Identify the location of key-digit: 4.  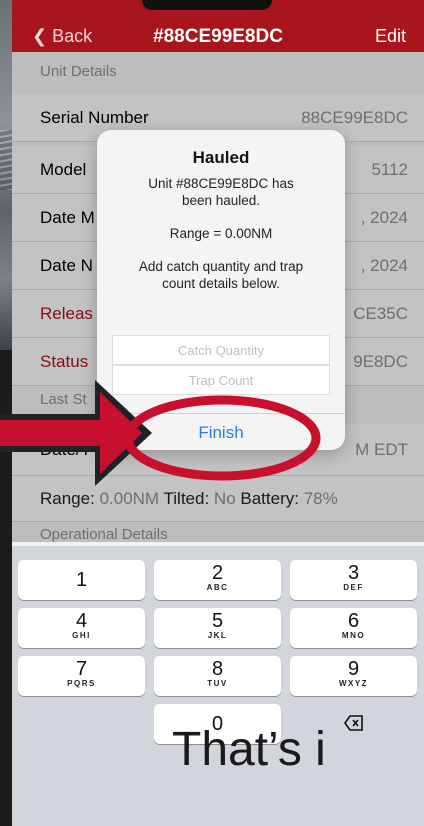
(81, 621).